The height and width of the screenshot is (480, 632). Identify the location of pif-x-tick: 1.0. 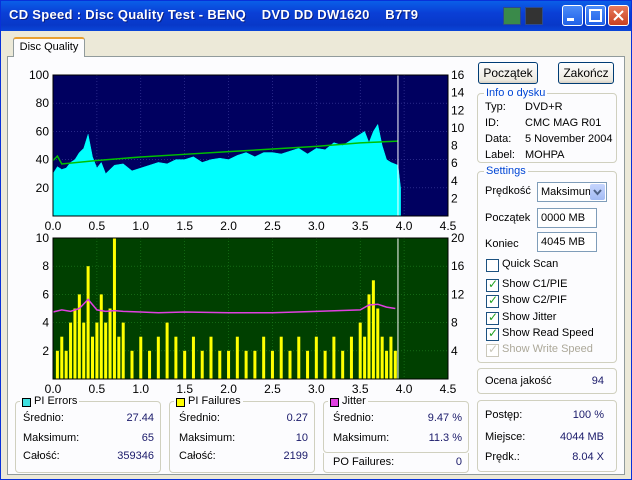
(140, 388).